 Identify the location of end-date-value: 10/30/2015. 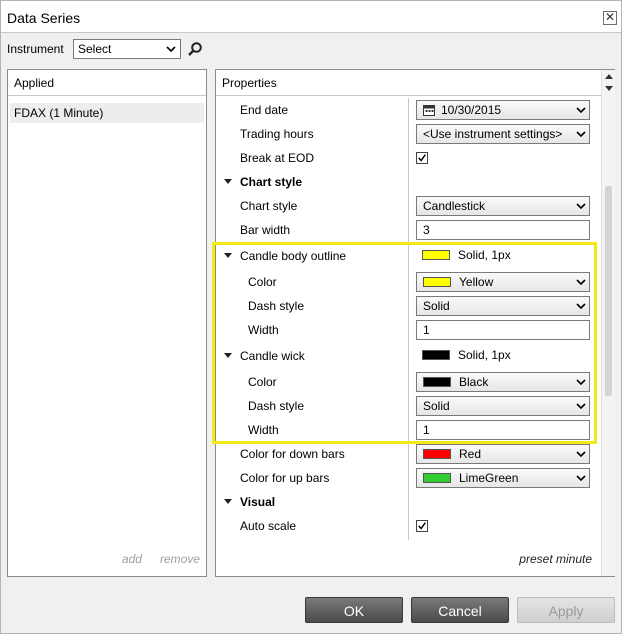
(471, 110).